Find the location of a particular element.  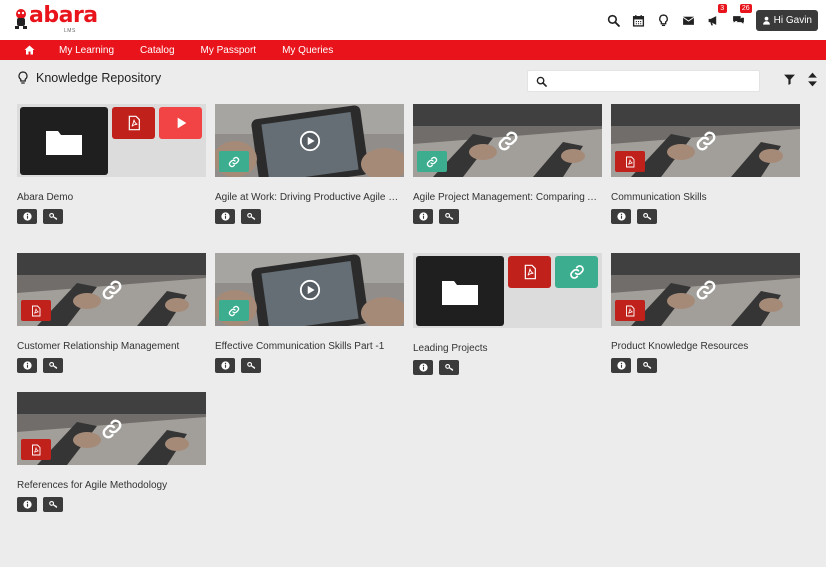

page-title: Knowledge Repository is located at coordinates (89, 78).